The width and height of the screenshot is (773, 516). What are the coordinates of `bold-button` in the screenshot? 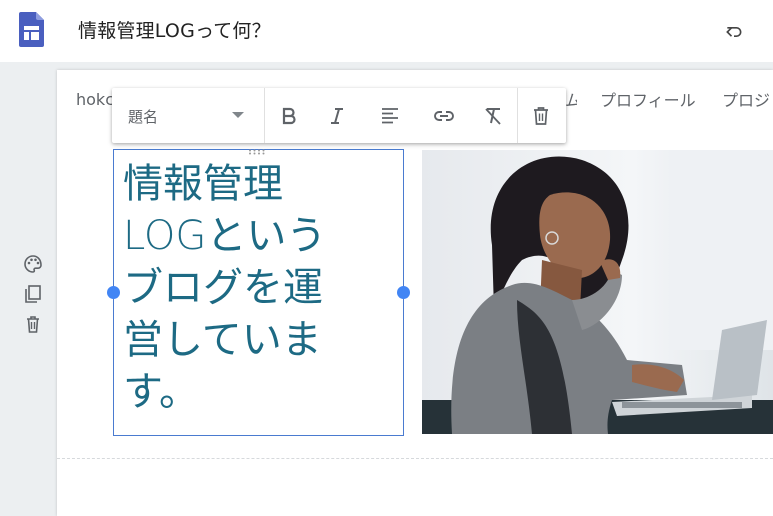 It's located at (289, 116).